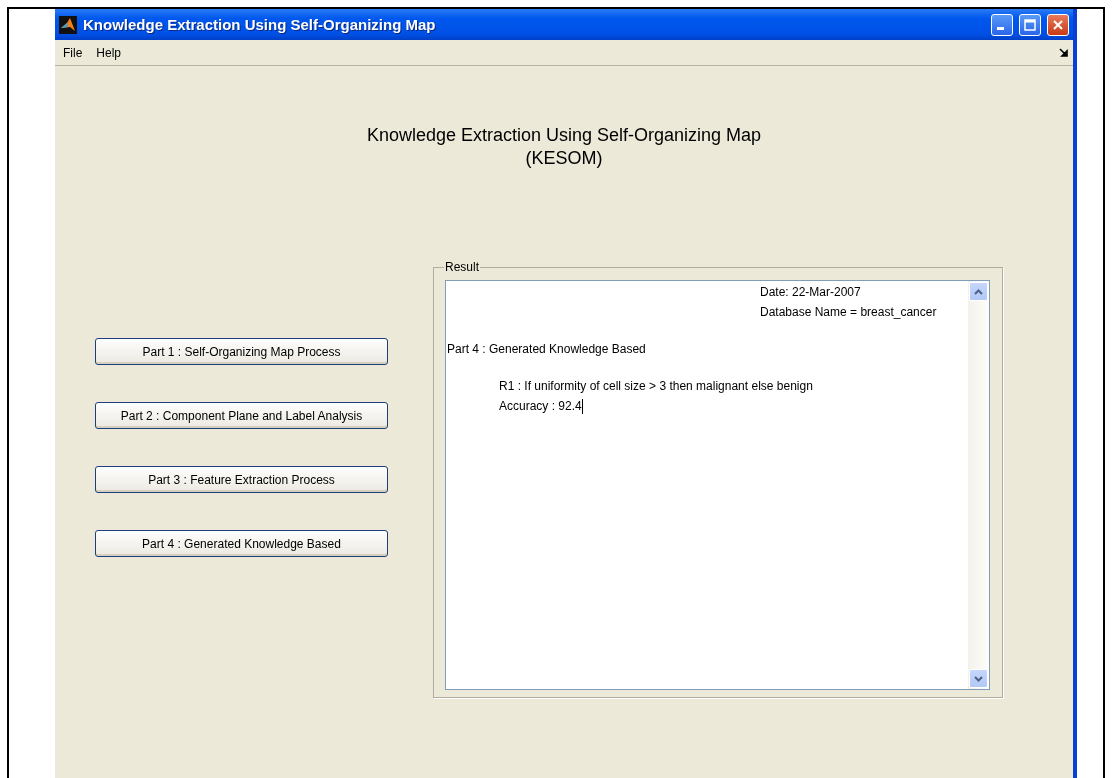 This screenshot has width=1118, height=778. What do you see at coordinates (848, 312) in the screenshot?
I see `result-line: Database Name = breast_cancer` at bounding box center [848, 312].